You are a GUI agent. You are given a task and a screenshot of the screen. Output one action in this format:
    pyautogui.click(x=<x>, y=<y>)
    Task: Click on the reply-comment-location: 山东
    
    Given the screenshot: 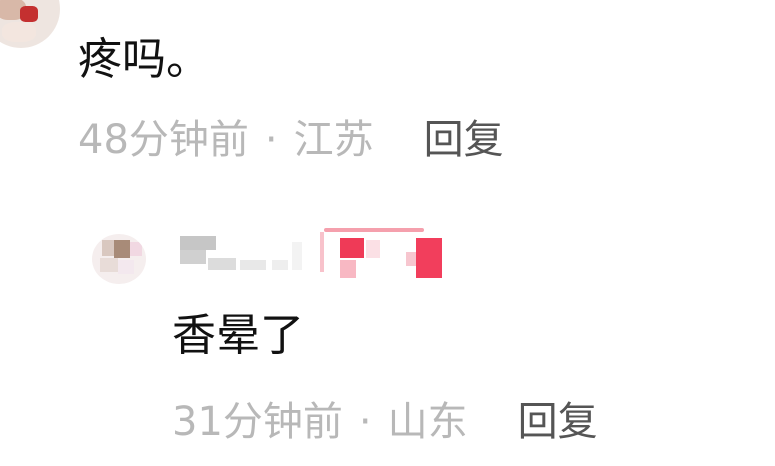 What is the action you would take?
    pyautogui.click(x=427, y=422)
    